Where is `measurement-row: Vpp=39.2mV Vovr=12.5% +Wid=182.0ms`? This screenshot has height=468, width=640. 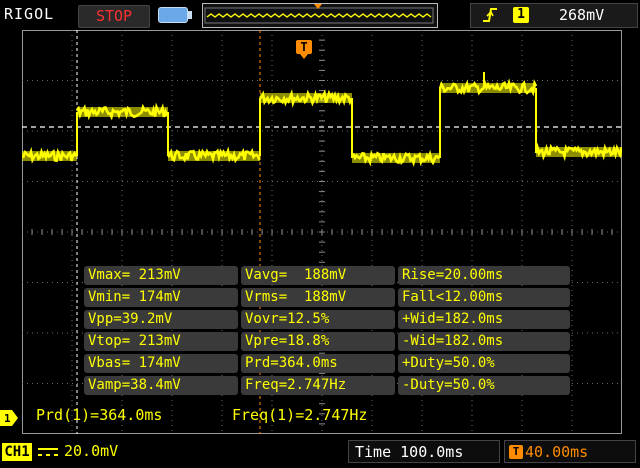 measurement-row: Vpp=39.2mV Vovr=12.5% +Wid=182.0ms is located at coordinates (327, 319).